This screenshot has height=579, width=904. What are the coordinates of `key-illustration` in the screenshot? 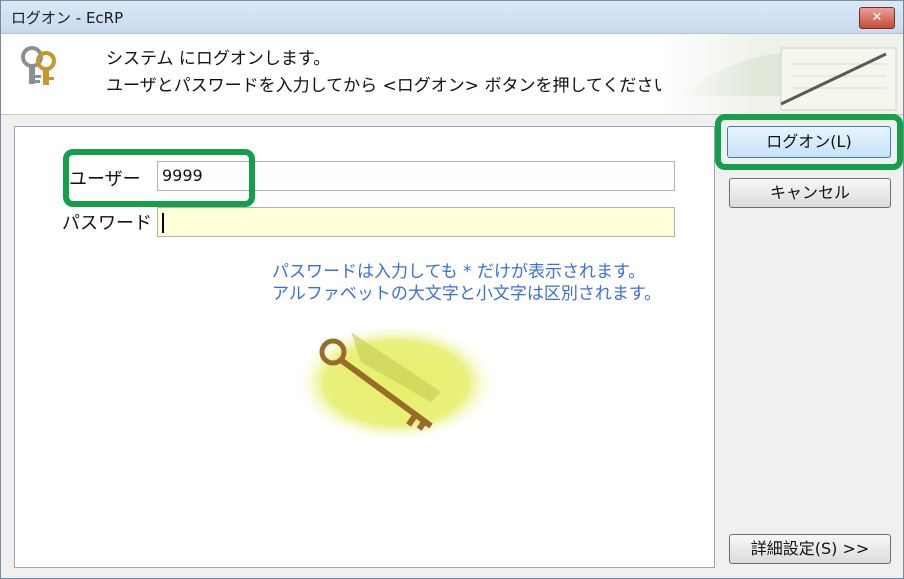 It's located at (396, 383).